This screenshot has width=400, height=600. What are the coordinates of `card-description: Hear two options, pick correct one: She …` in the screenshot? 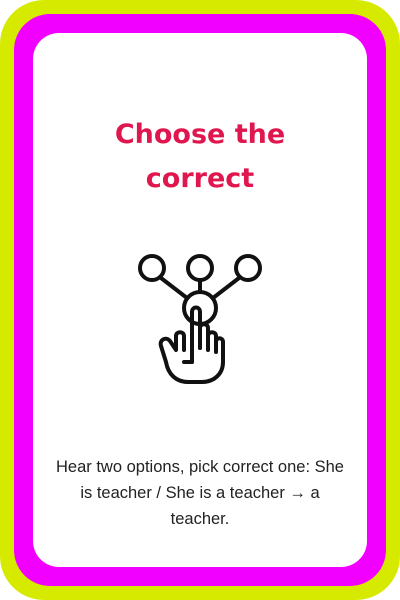 It's located at (200, 493).